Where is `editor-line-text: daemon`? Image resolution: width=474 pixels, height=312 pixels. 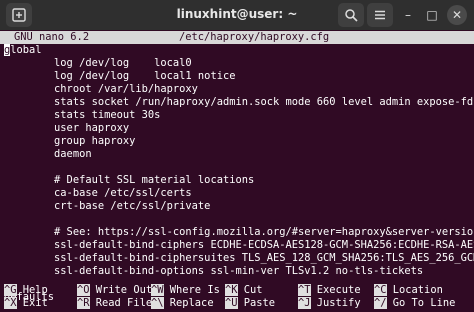 editor-line-text: daemon is located at coordinates (48, 154).